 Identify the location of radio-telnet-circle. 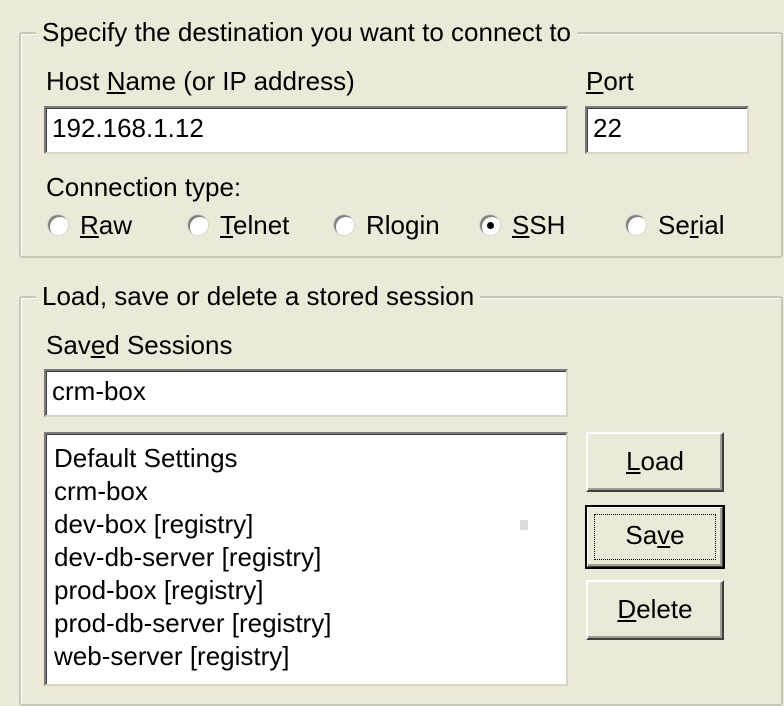
(198, 225).